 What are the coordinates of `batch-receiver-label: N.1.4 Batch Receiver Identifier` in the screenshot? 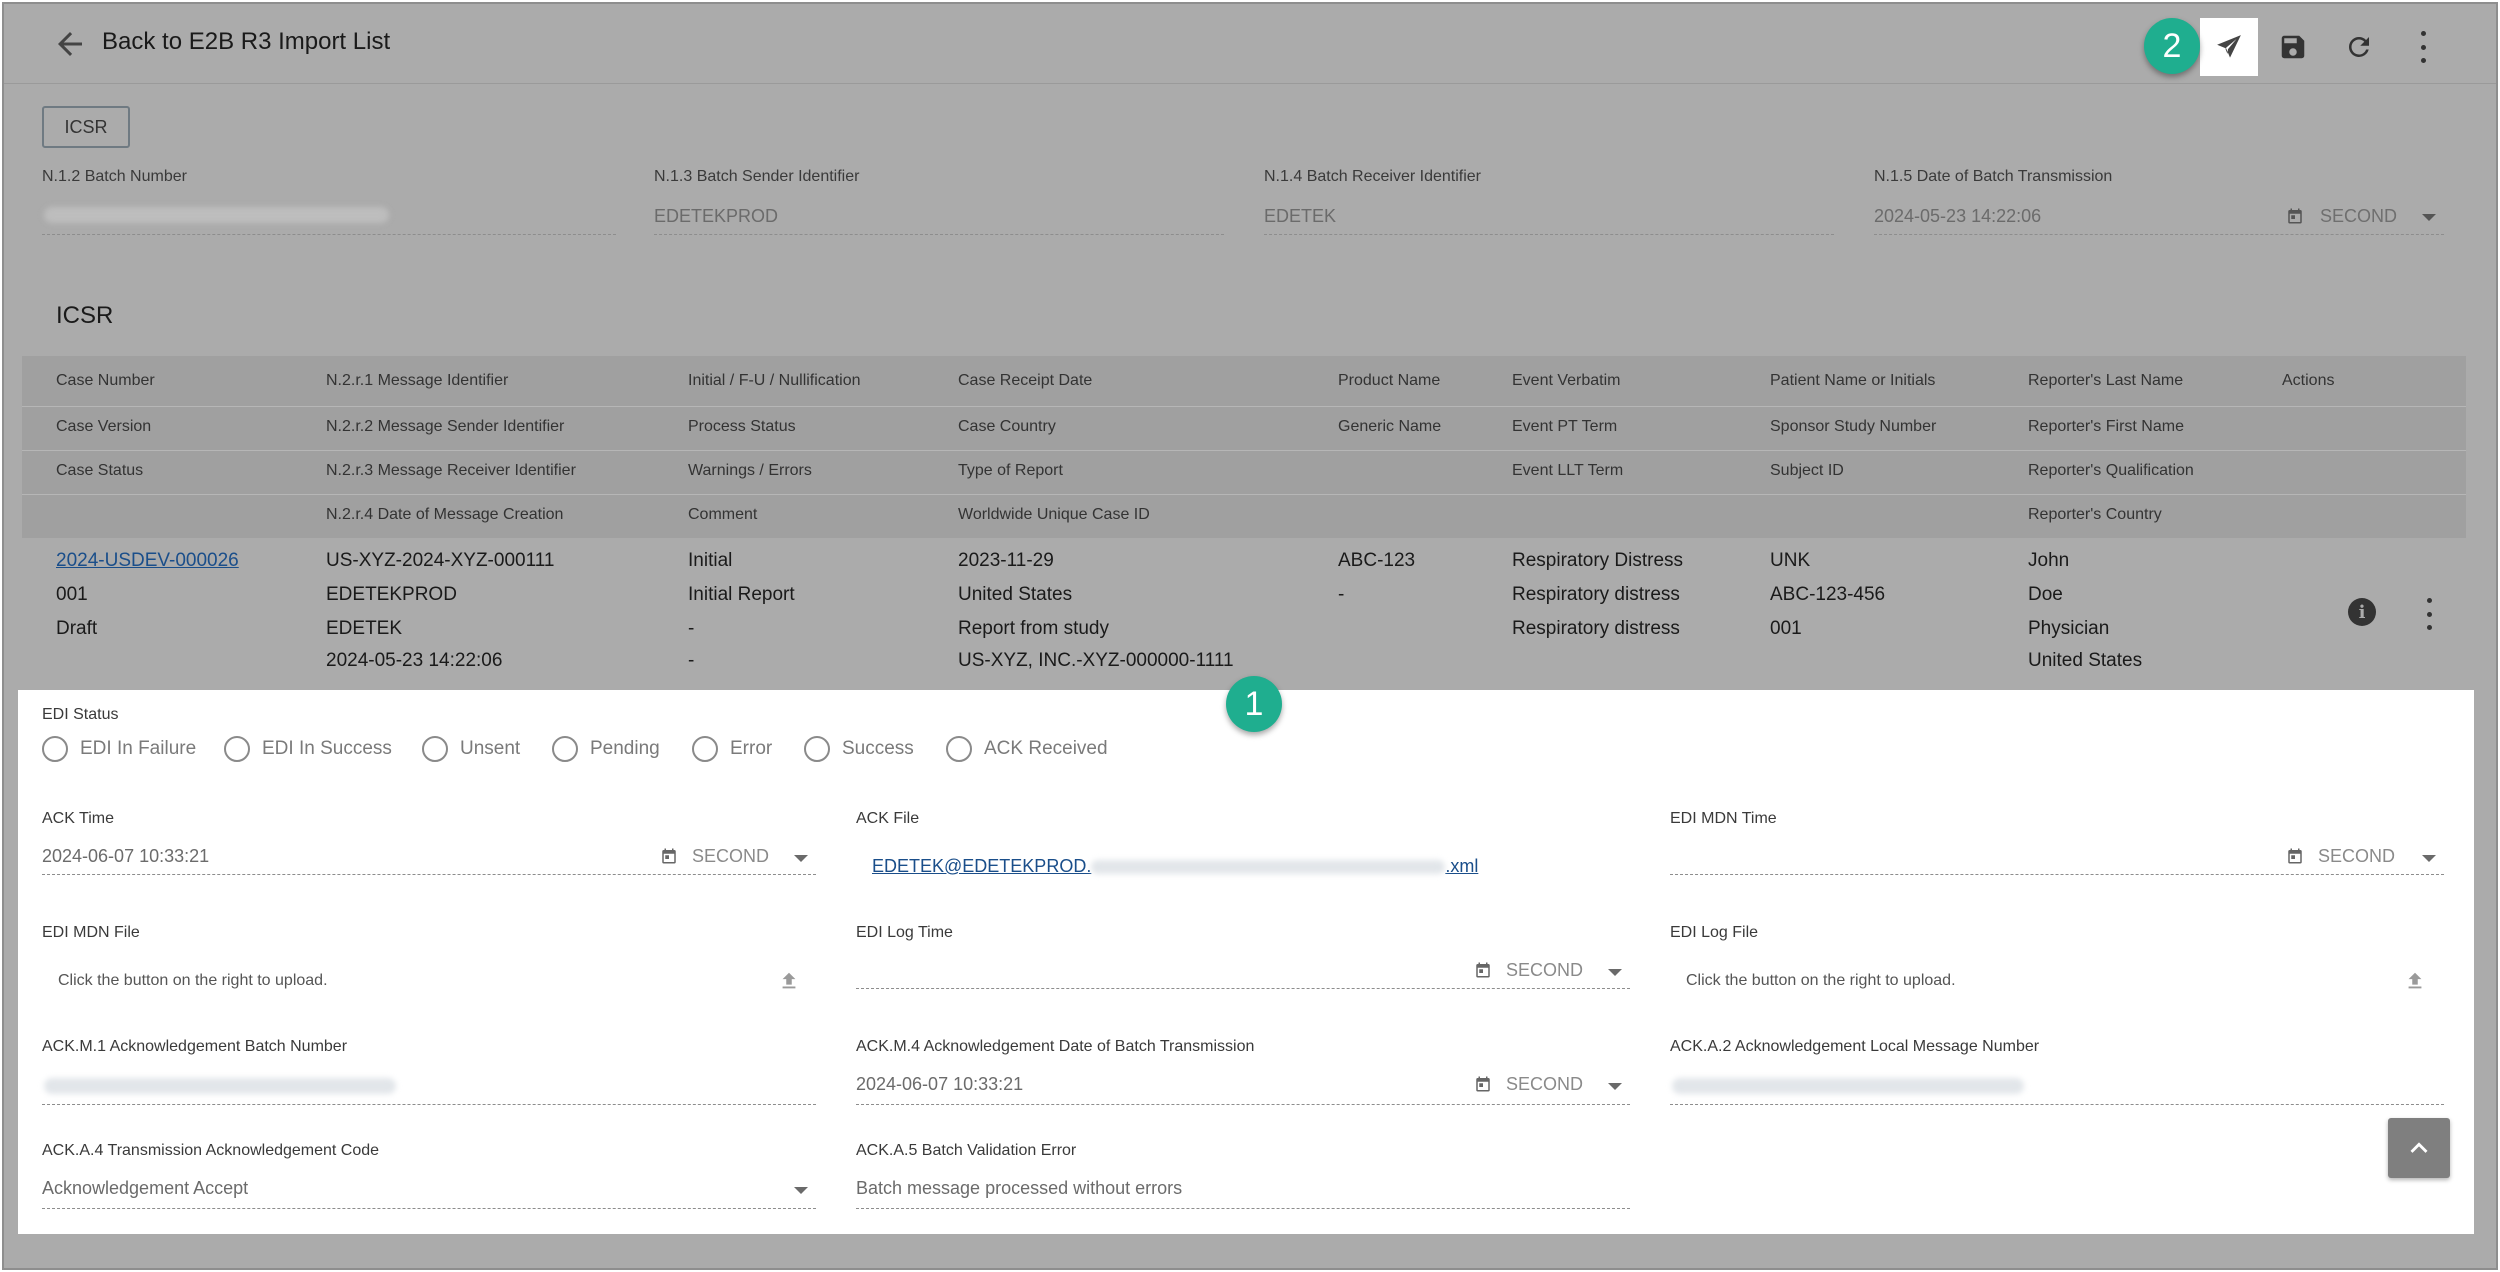 It's located at (1372, 176).